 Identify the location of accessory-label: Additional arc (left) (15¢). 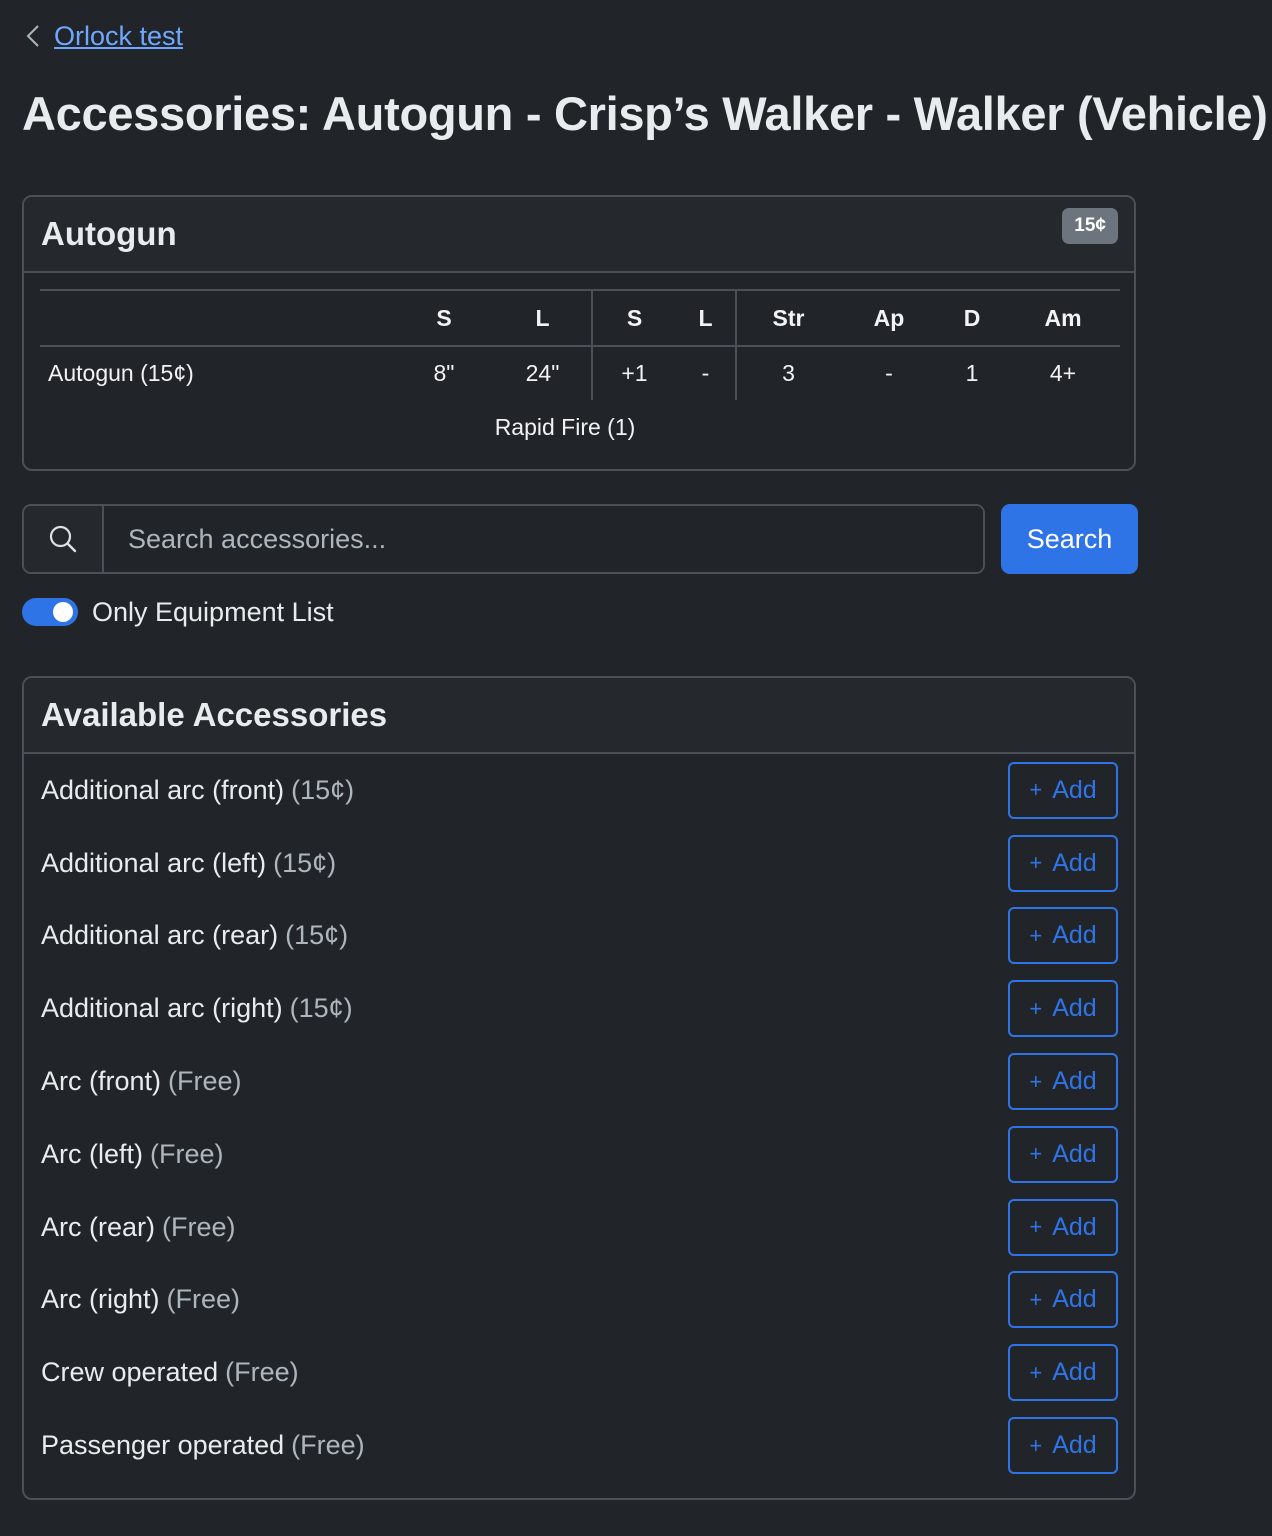
(188, 863).